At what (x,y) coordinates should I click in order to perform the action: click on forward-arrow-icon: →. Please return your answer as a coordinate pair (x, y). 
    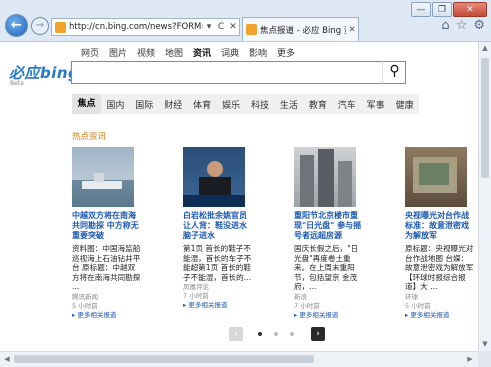
    Looking at the image, I should click on (40, 25).